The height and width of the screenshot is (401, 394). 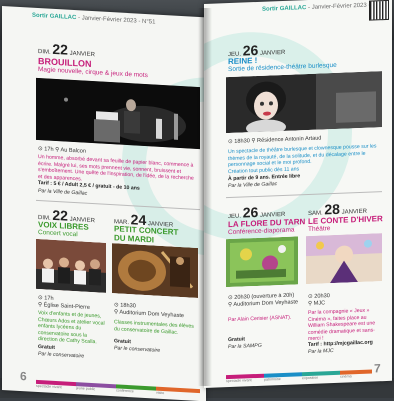 I want to click on day-name: DIM., so click(x=44, y=52).